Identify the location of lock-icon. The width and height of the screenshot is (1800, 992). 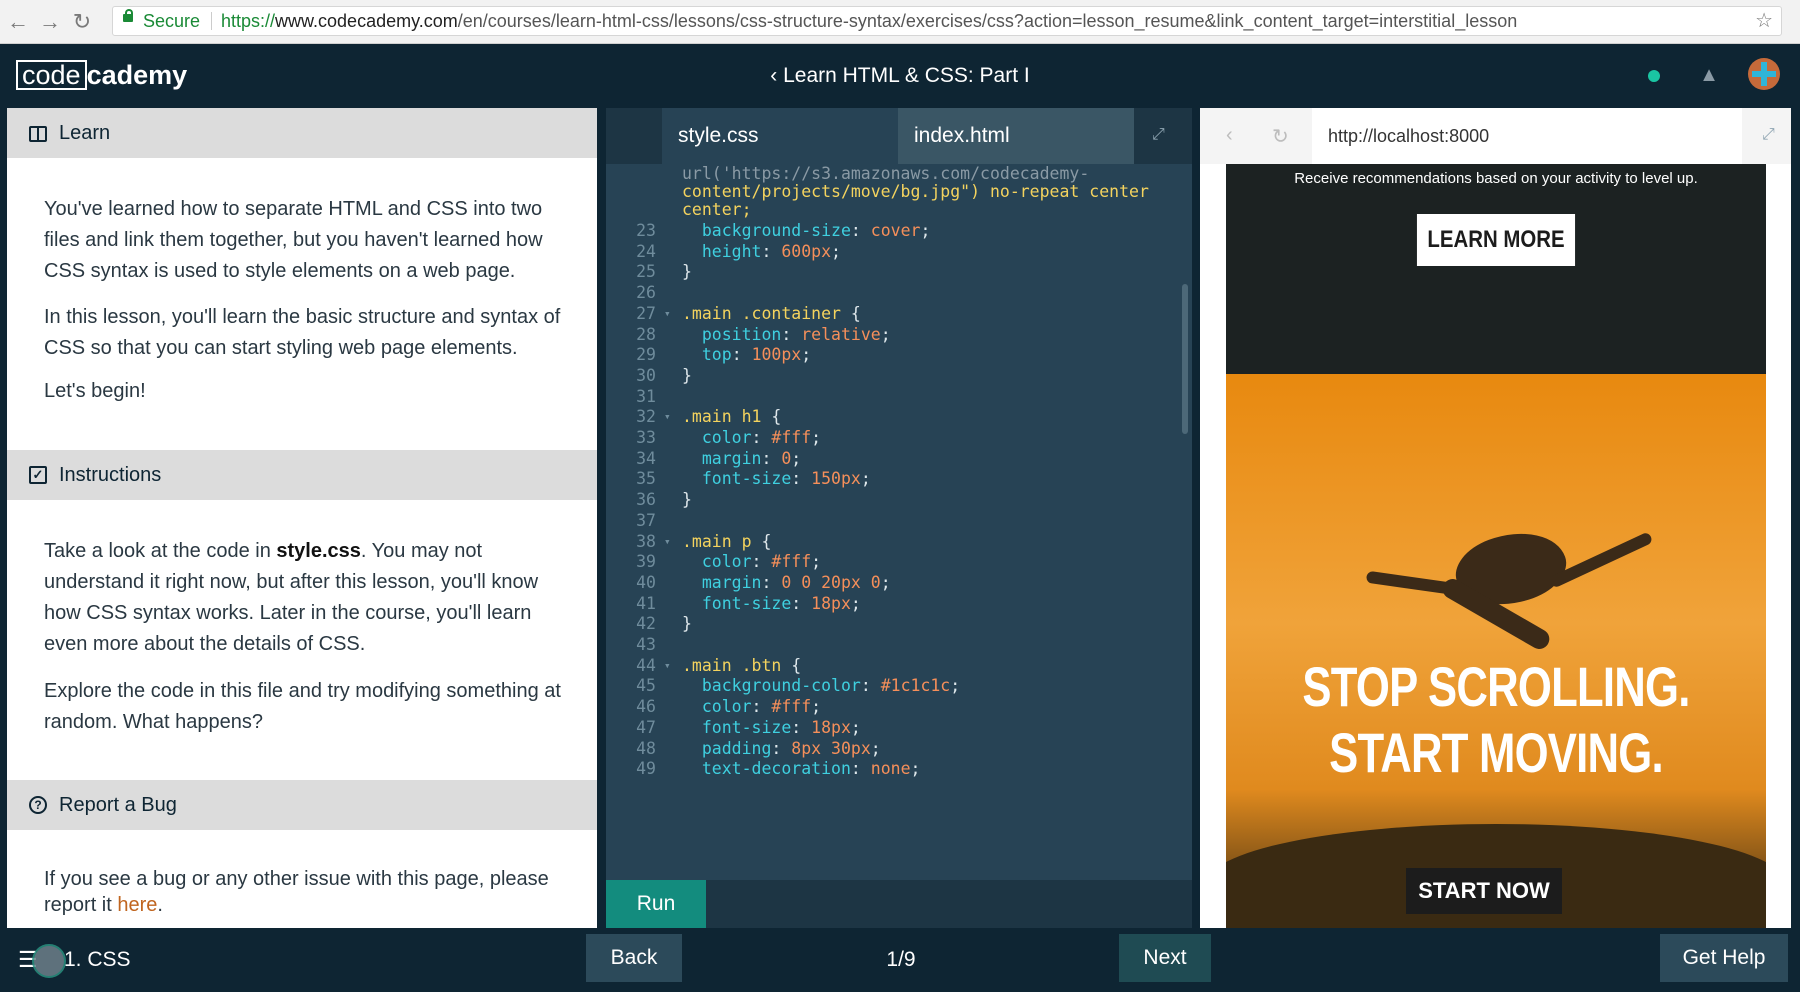
(128, 15).